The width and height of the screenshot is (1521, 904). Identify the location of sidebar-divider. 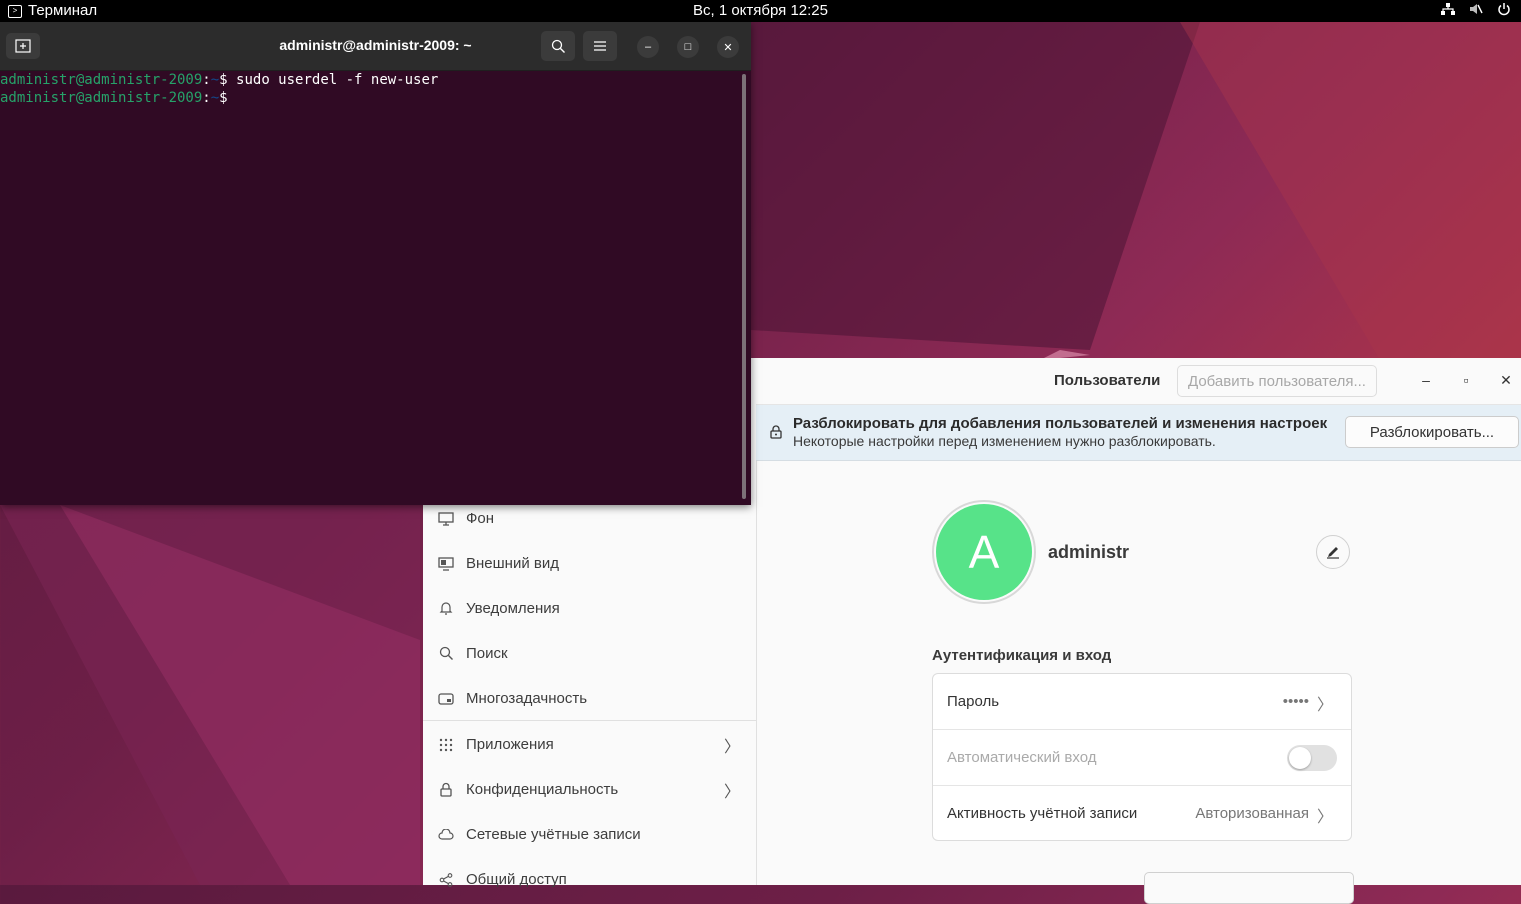
(589, 720).